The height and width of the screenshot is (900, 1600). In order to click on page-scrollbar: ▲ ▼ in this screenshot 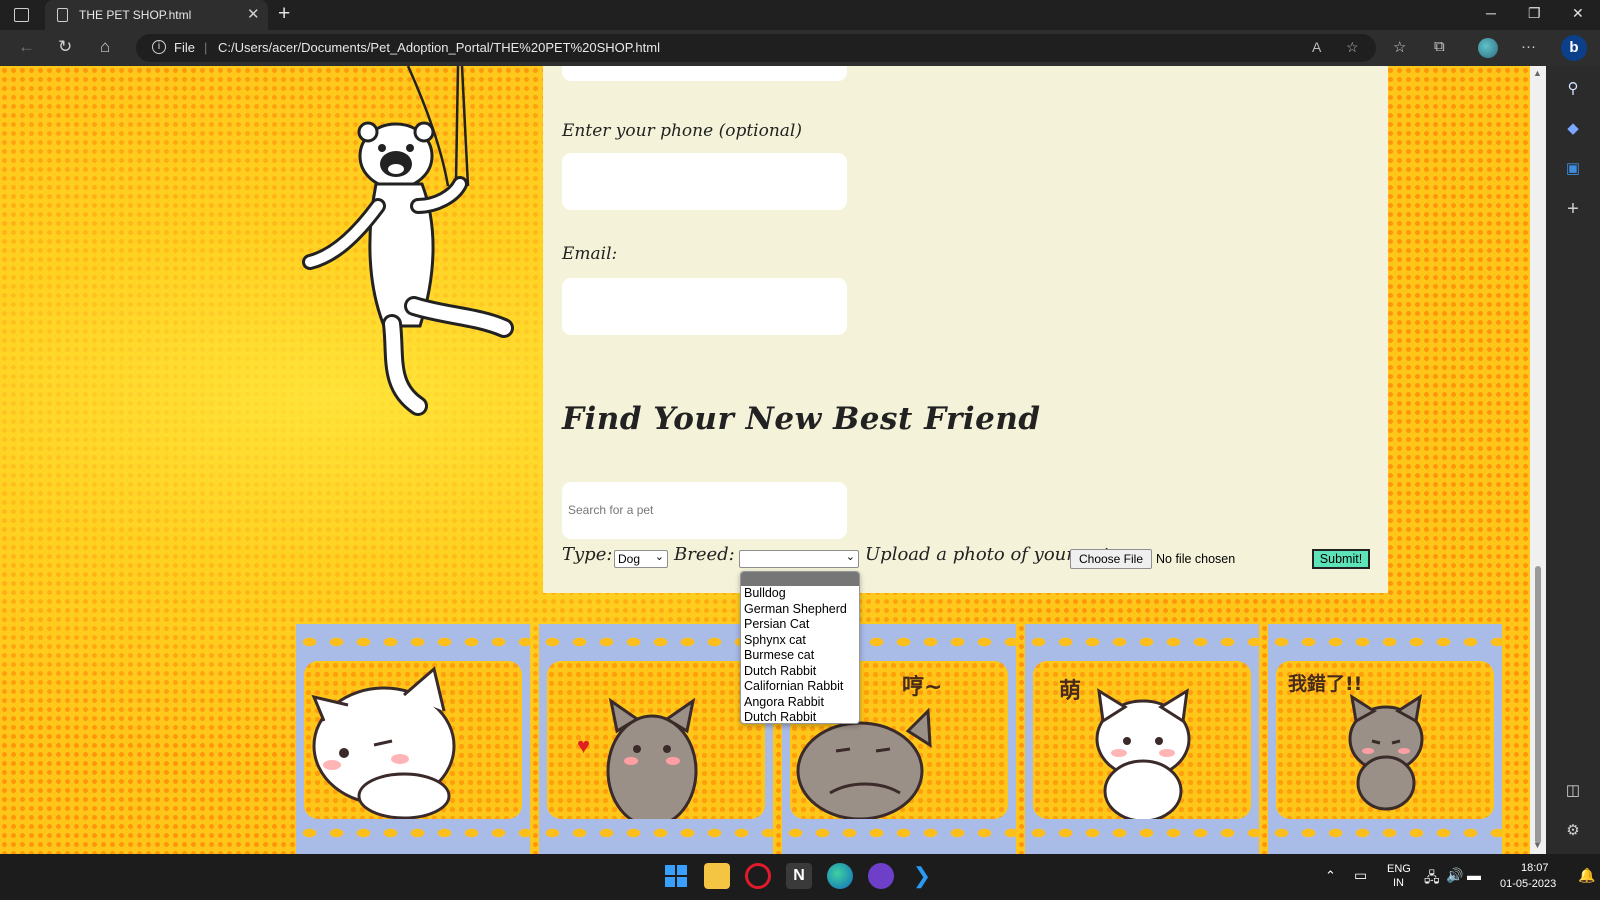, I will do `click(1538, 460)`.